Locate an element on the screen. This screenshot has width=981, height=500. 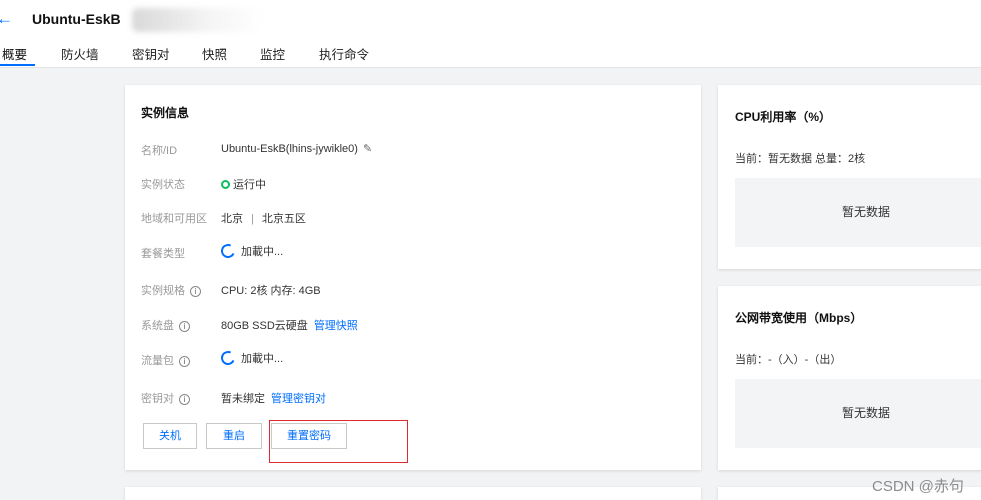
cpu-usage-card: CPU利用率（%） 当前：暂无数据 总量：2核 暂无数据 is located at coordinates (849, 177).